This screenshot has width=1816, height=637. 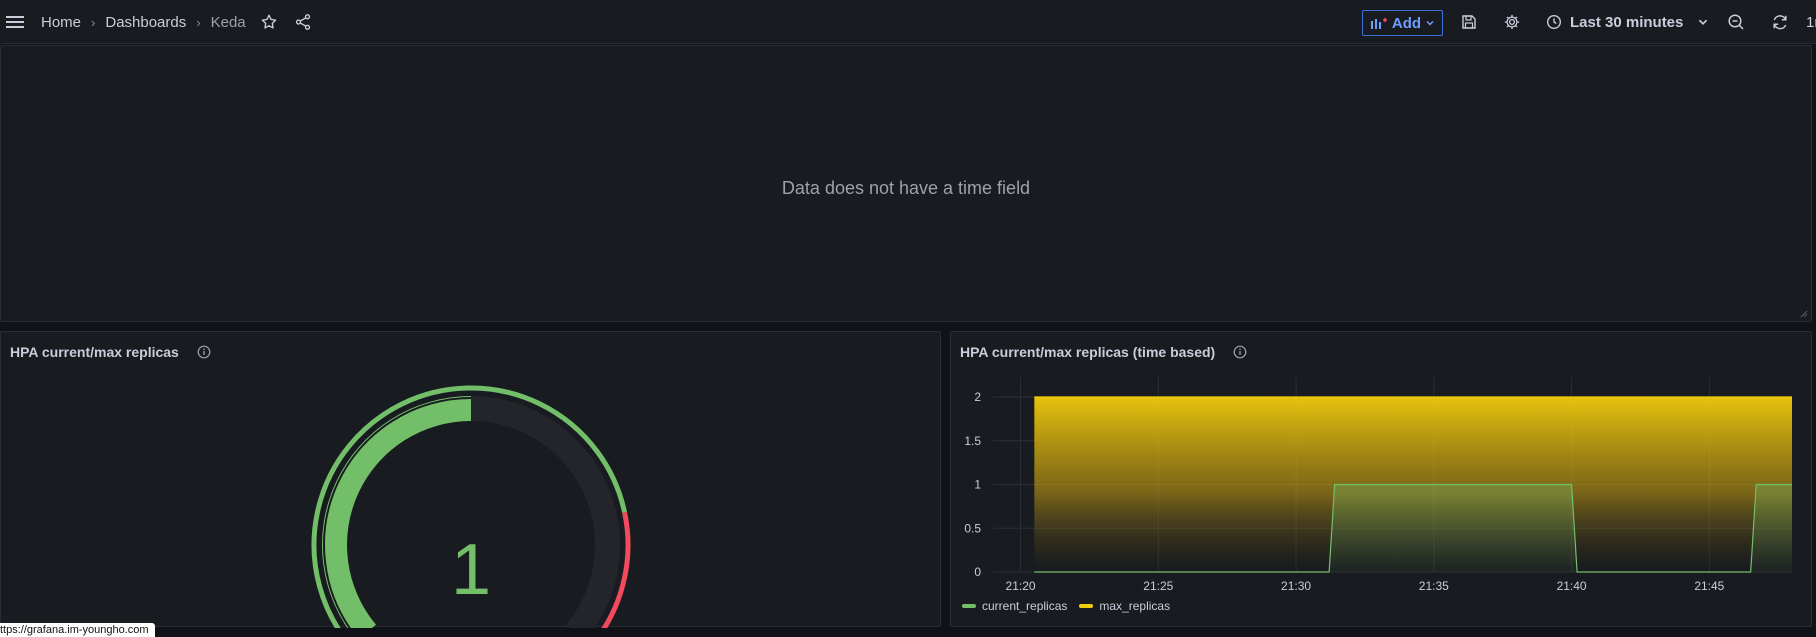 I want to click on breadcrumb-current: Keda, so click(x=228, y=22).